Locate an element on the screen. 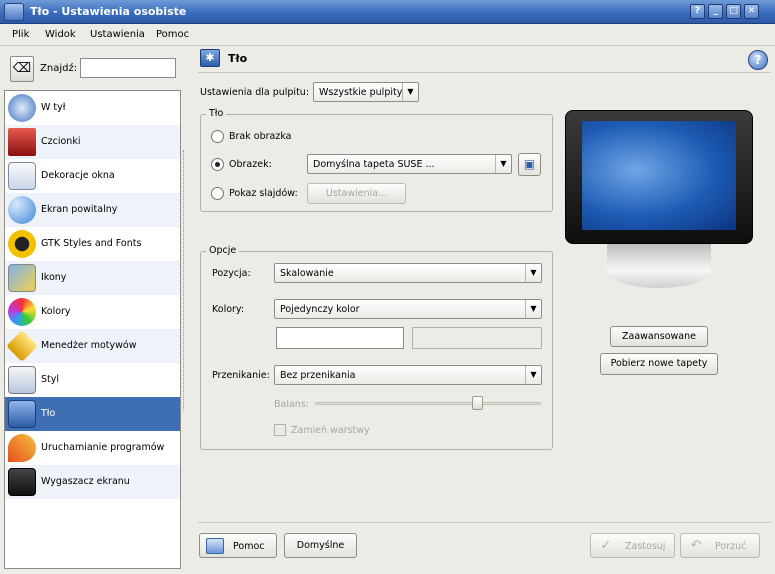  wallpaper-select: Domyślna tapeta SUSE ... ▼ is located at coordinates (409, 164).